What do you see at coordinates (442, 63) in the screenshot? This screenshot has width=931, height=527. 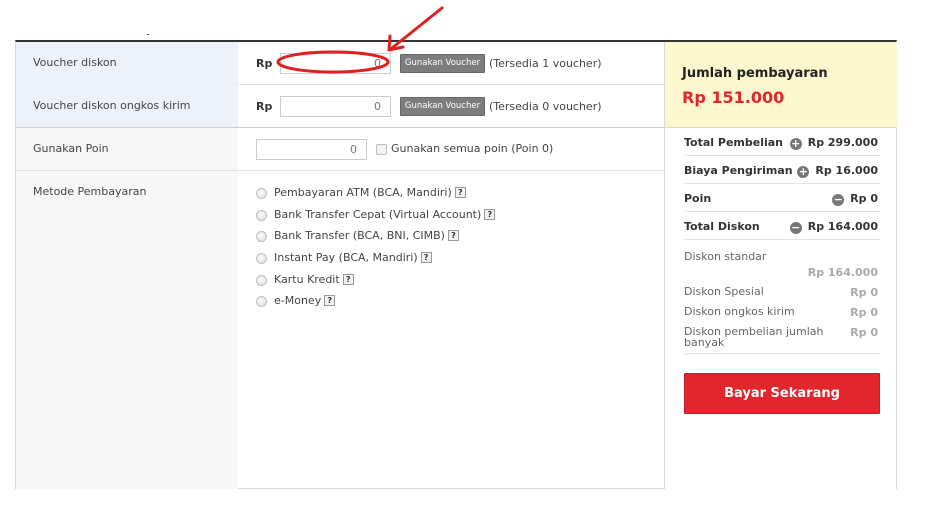 I see `use-voucher-button: Gunakan Voucher` at bounding box center [442, 63].